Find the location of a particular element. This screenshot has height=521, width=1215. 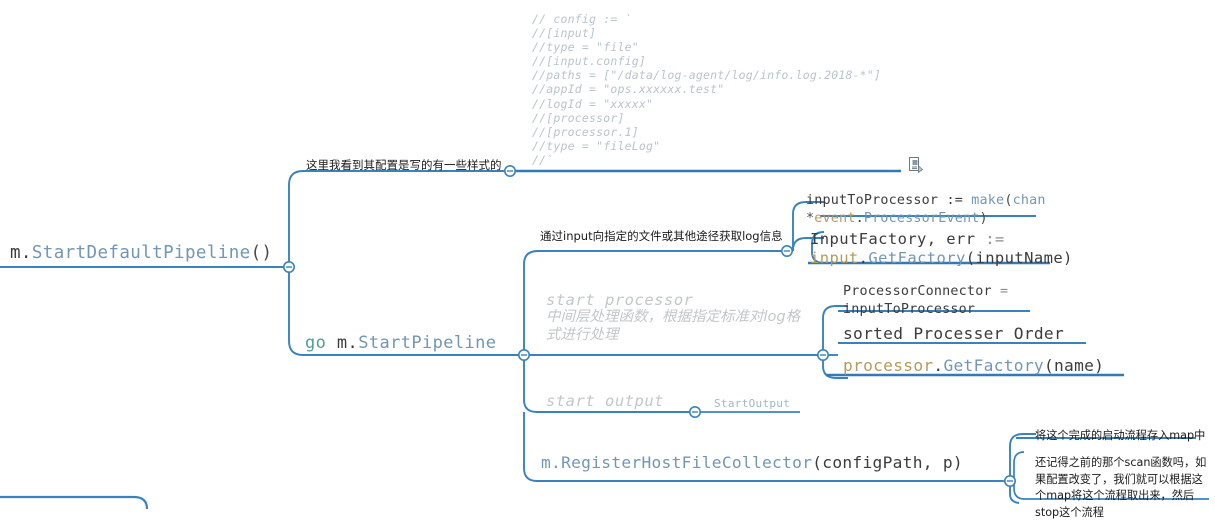

token-receiver: m. is located at coordinates (347, 343).